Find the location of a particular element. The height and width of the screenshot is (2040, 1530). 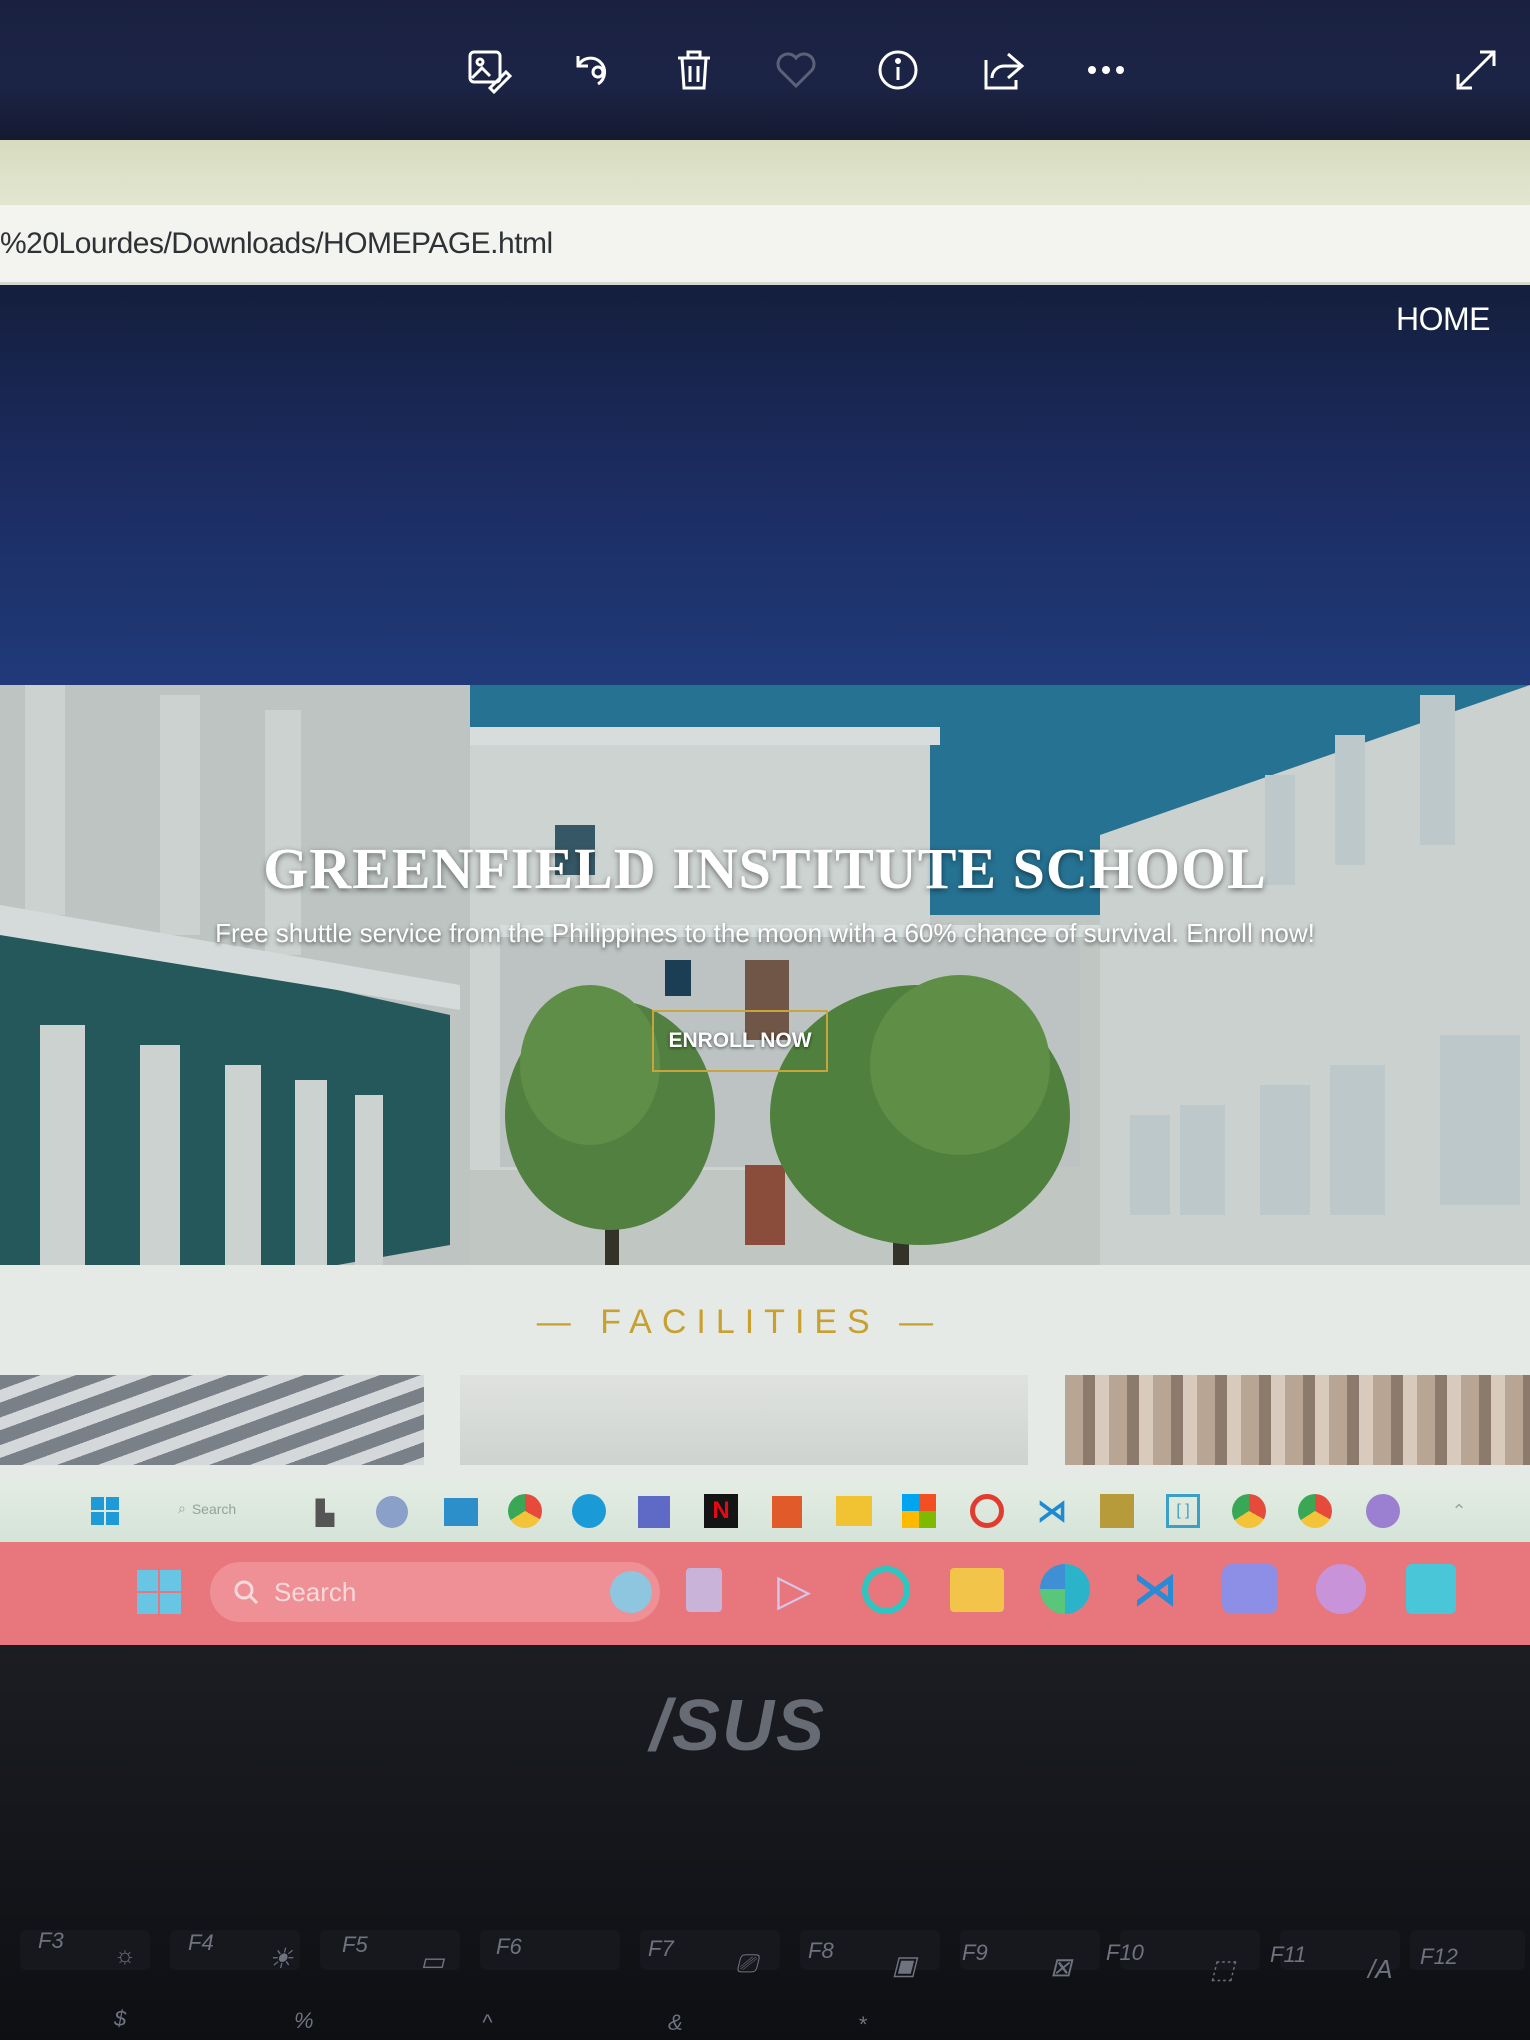

photos-icon is located at coordinates (1431, 1589).